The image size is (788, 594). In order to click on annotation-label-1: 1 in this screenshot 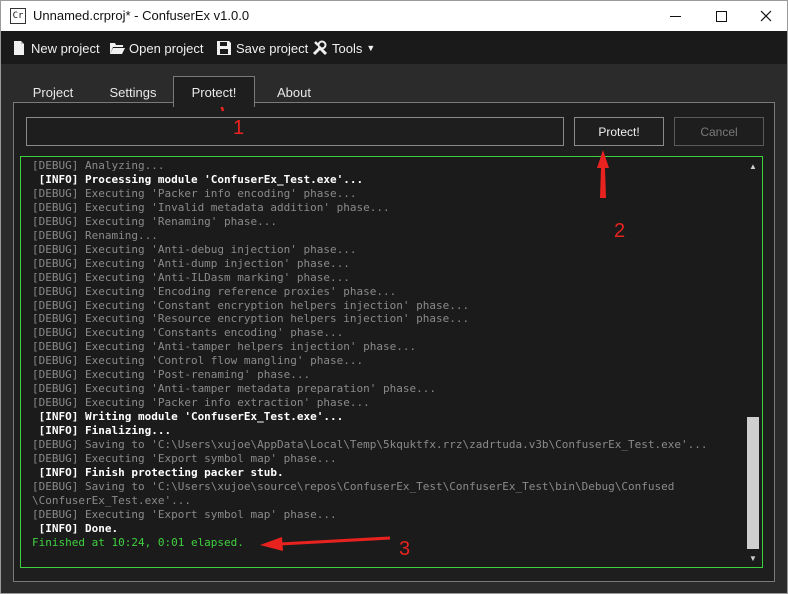, I will do `click(239, 128)`.